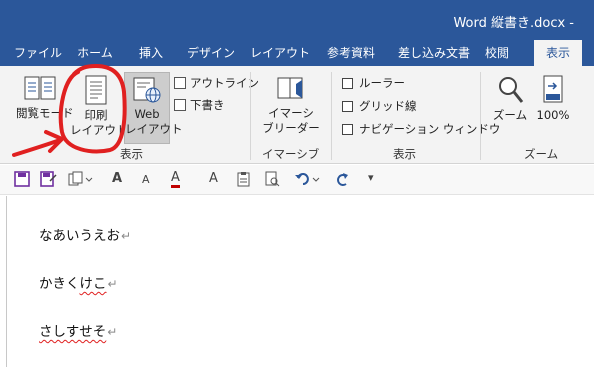 The height and width of the screenshot is (367, 594). I want to click on ribbon-tab-bar: ファイル ホーム 挿入 デザイン レイアウト 参考資料 差し込み文書 校閲 表示, so click(297, 53).